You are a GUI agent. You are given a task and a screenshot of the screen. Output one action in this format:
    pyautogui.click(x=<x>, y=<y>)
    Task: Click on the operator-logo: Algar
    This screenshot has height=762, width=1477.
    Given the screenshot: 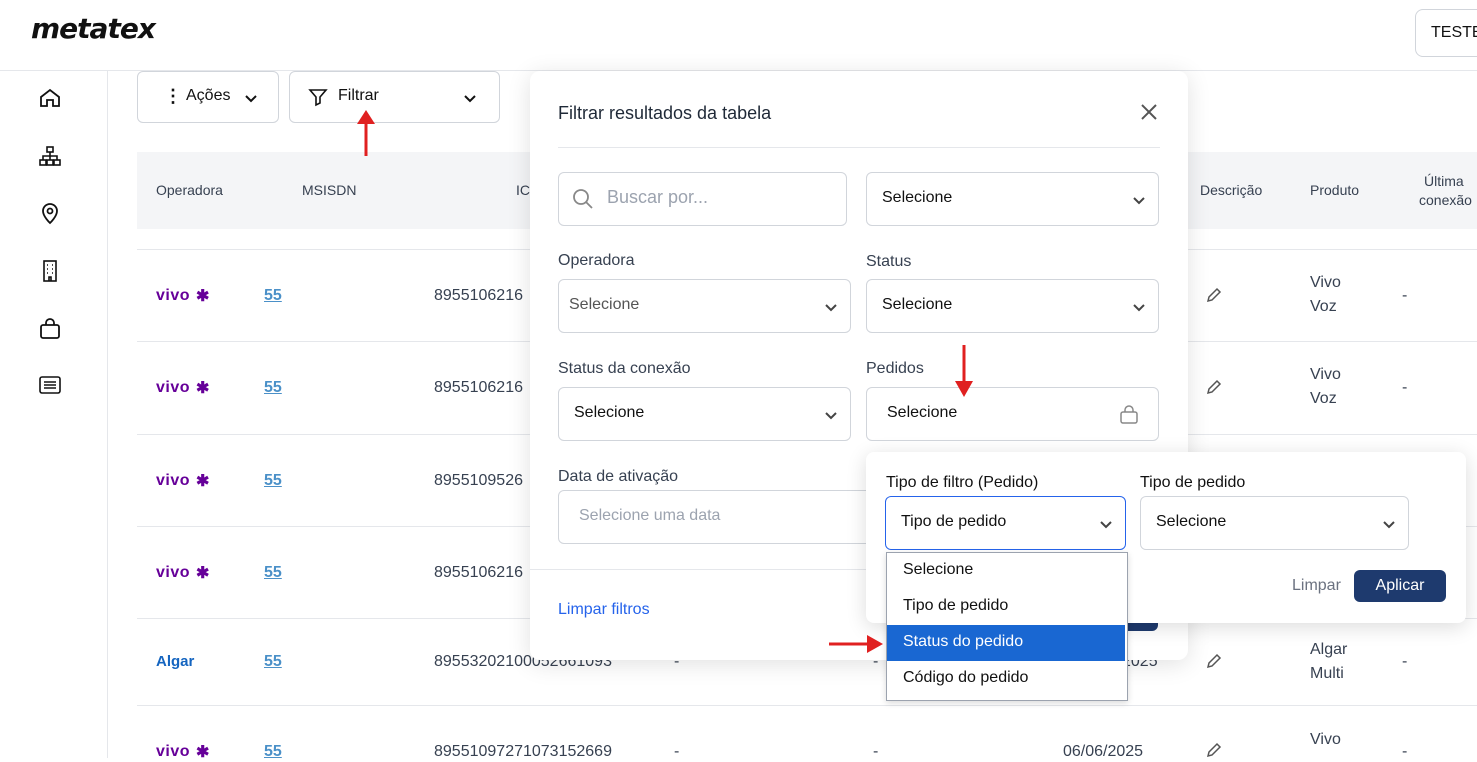 What is the action you would take?
    pyautogui.click(x=175, y=661)
    